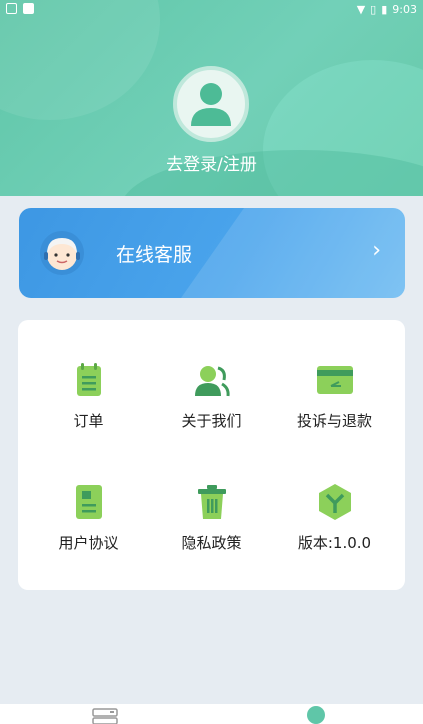 The image size is (423, 724). Describe the element at coordinates (334, 543) in the screenshot. I see `menu-item-label: 版本:1.0.0` at that location.